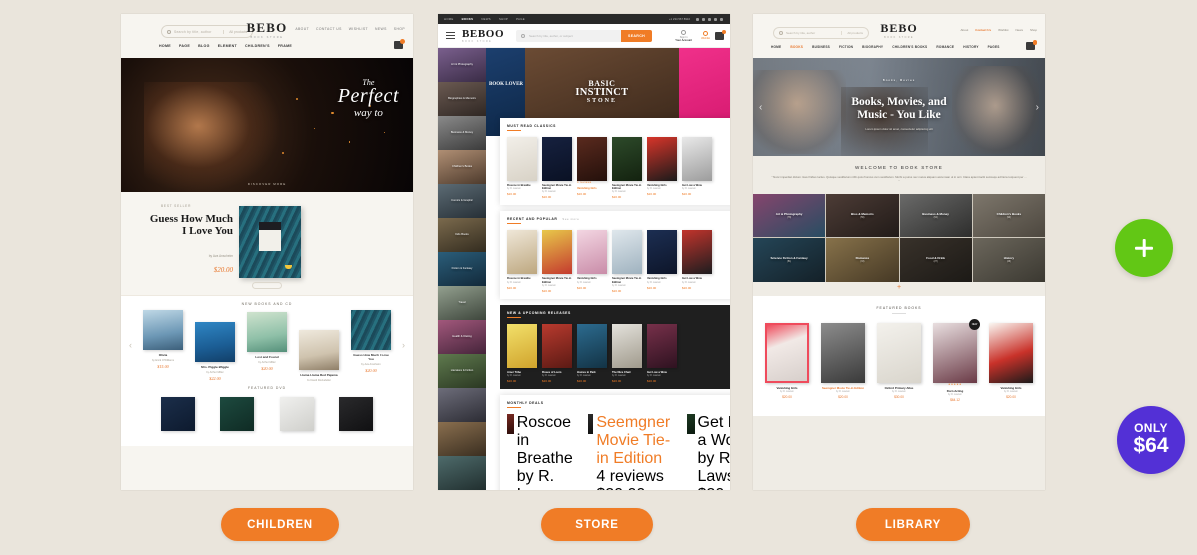  Describe the element at coordinates (970, 47) in the screenshot. I see `nav-item: HISTORY` at that location.